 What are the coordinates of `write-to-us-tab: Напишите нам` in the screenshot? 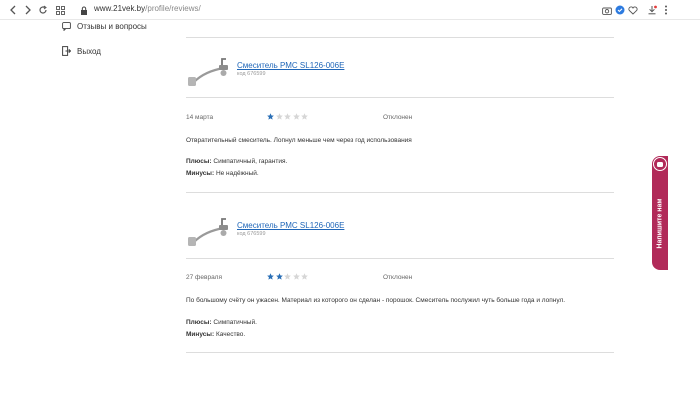 It's located at (660, 213).